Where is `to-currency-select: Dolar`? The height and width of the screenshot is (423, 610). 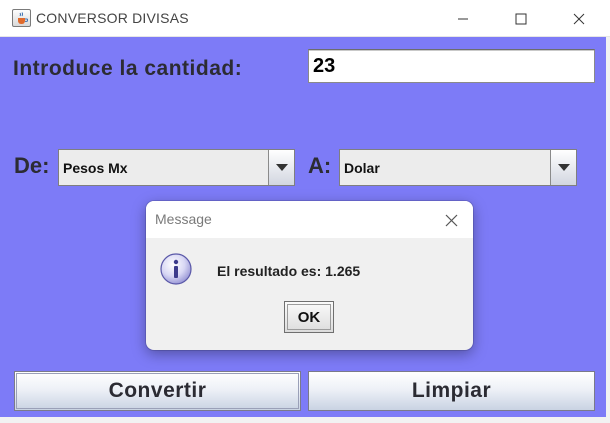
to-currency-select: Dolar is located at coordinates (458, 167).